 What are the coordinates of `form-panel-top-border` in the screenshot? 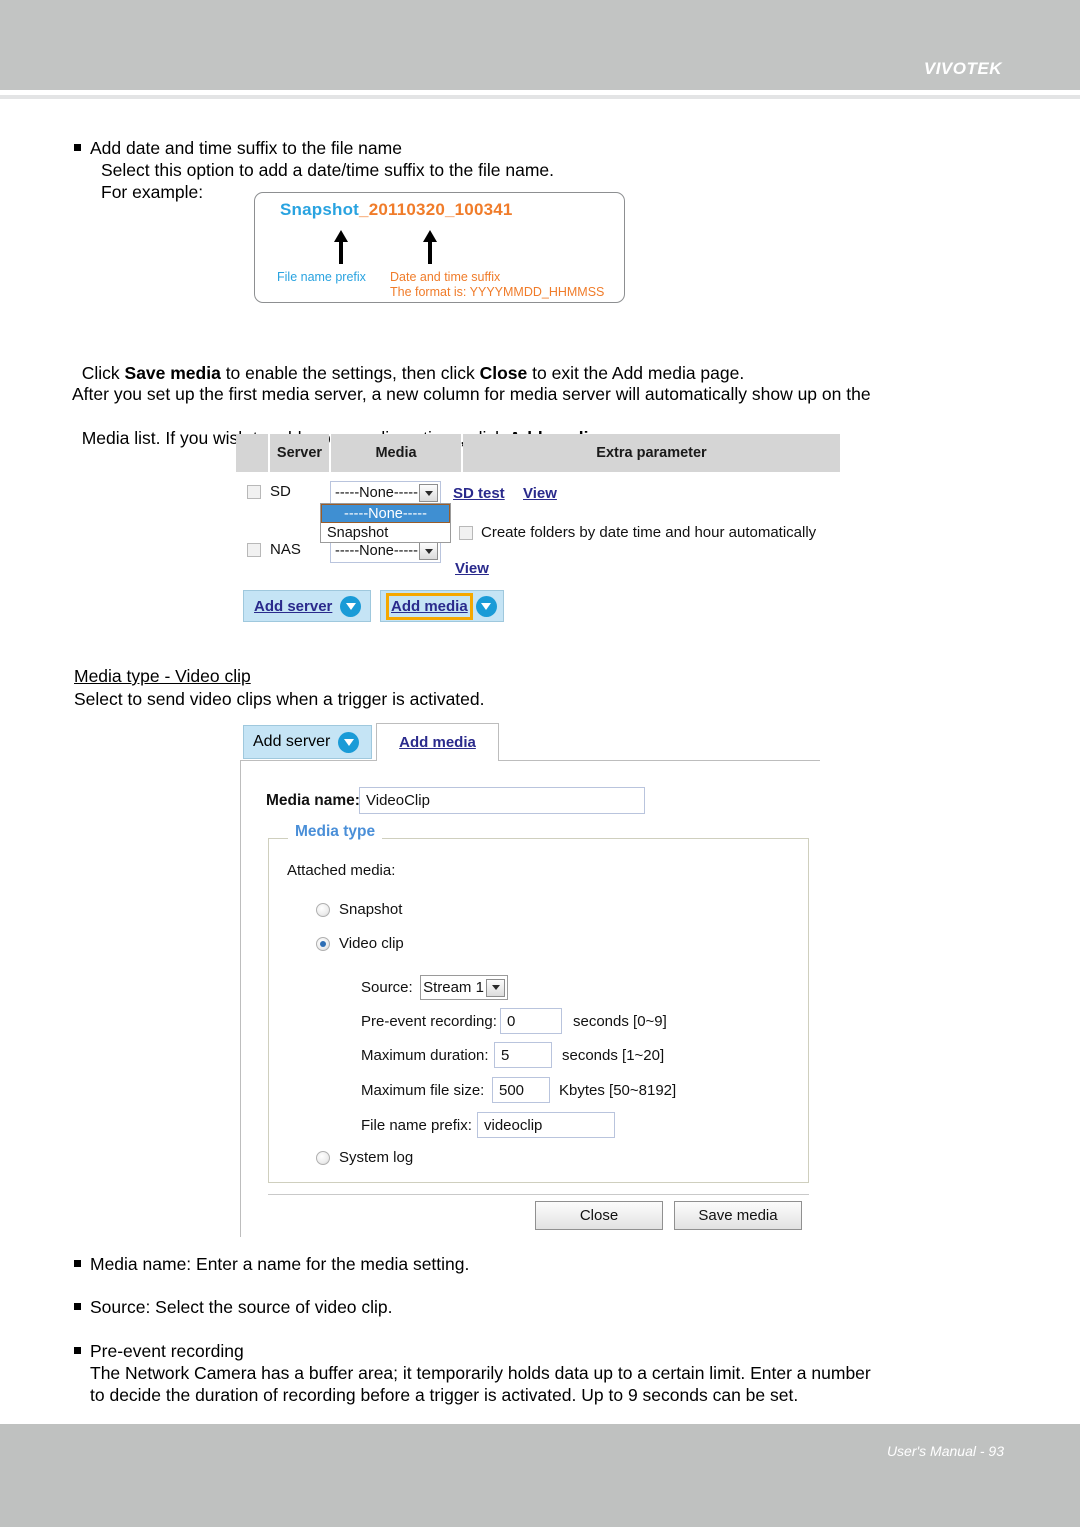 It's located at (530, 760).